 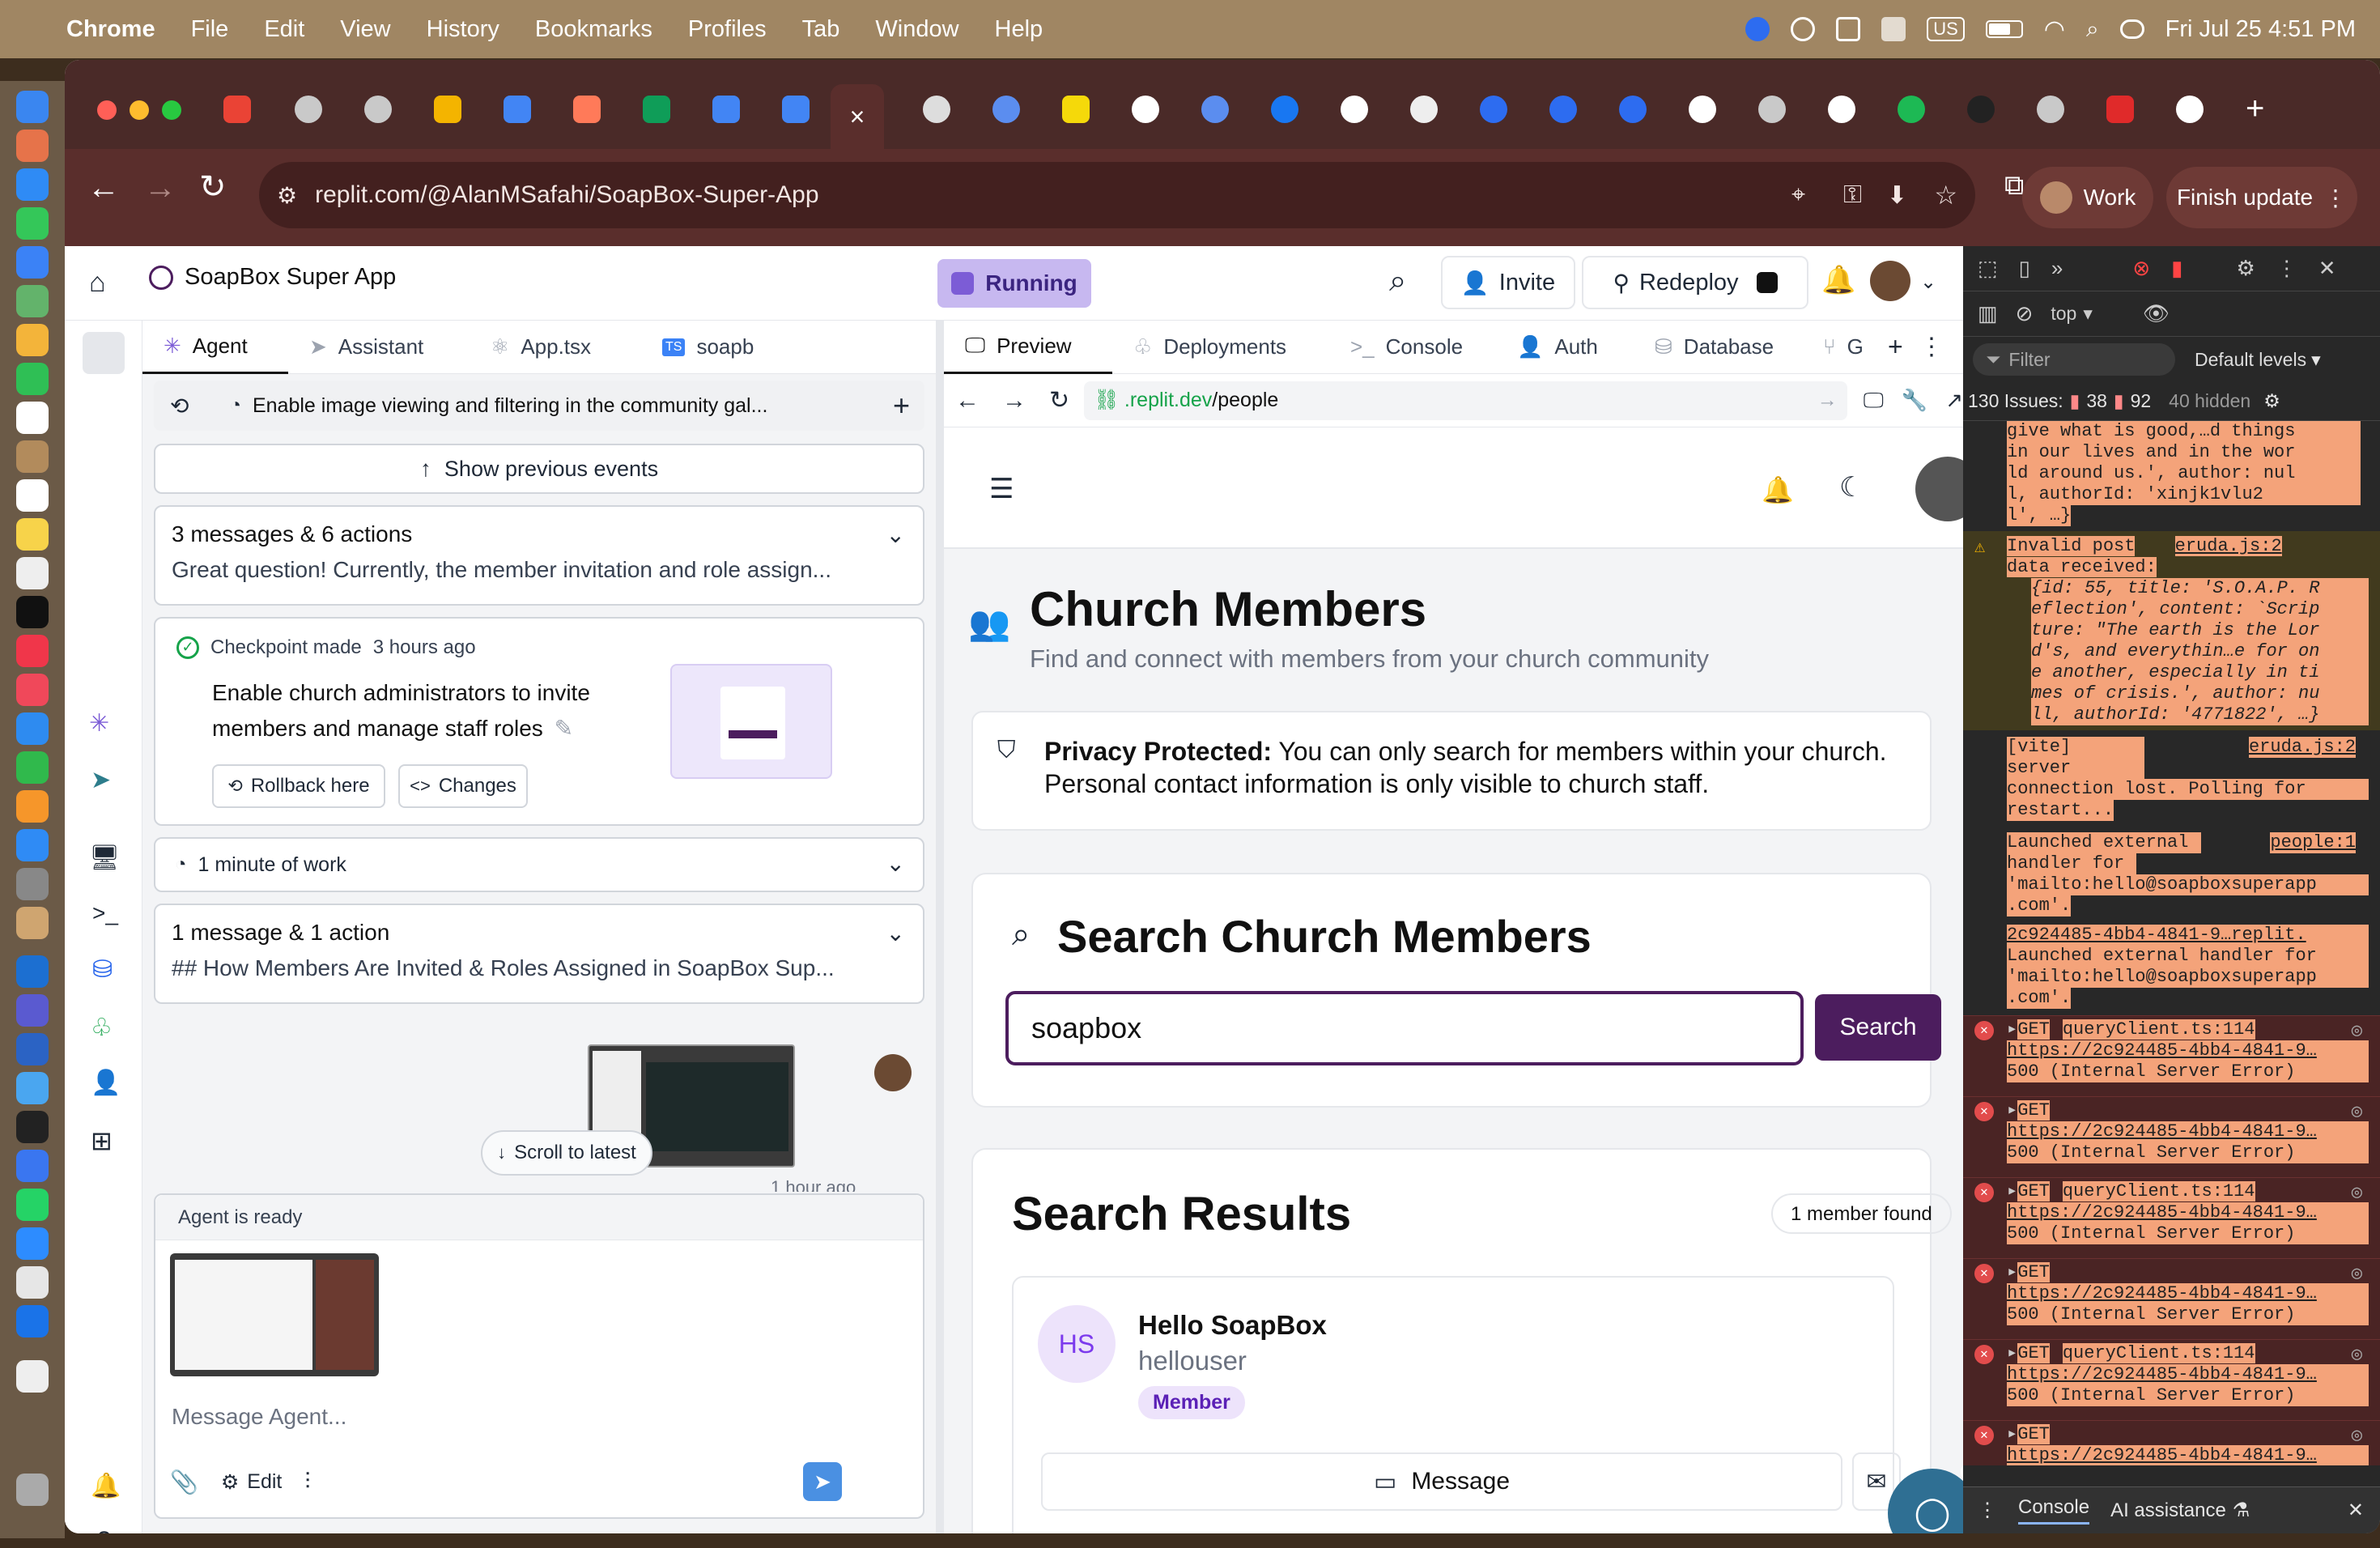 I want to click on vite-source-link: eruda.js:2, so click(x=2302, y=748).